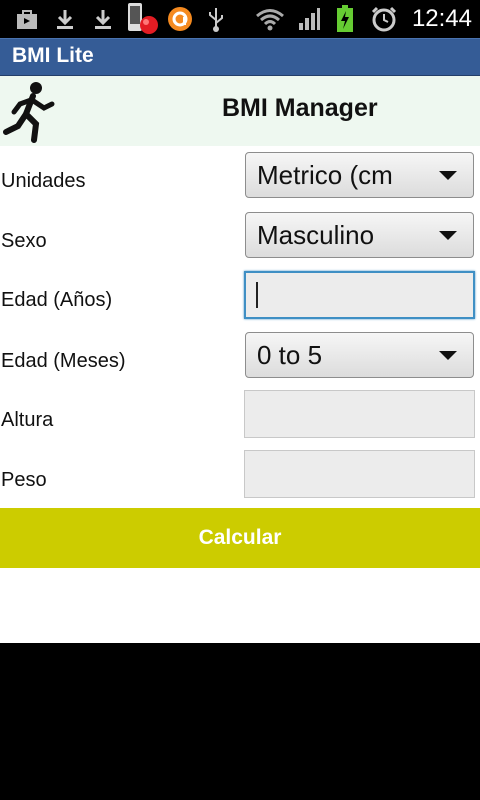  I want to click on weight-input, so click(359, 474).